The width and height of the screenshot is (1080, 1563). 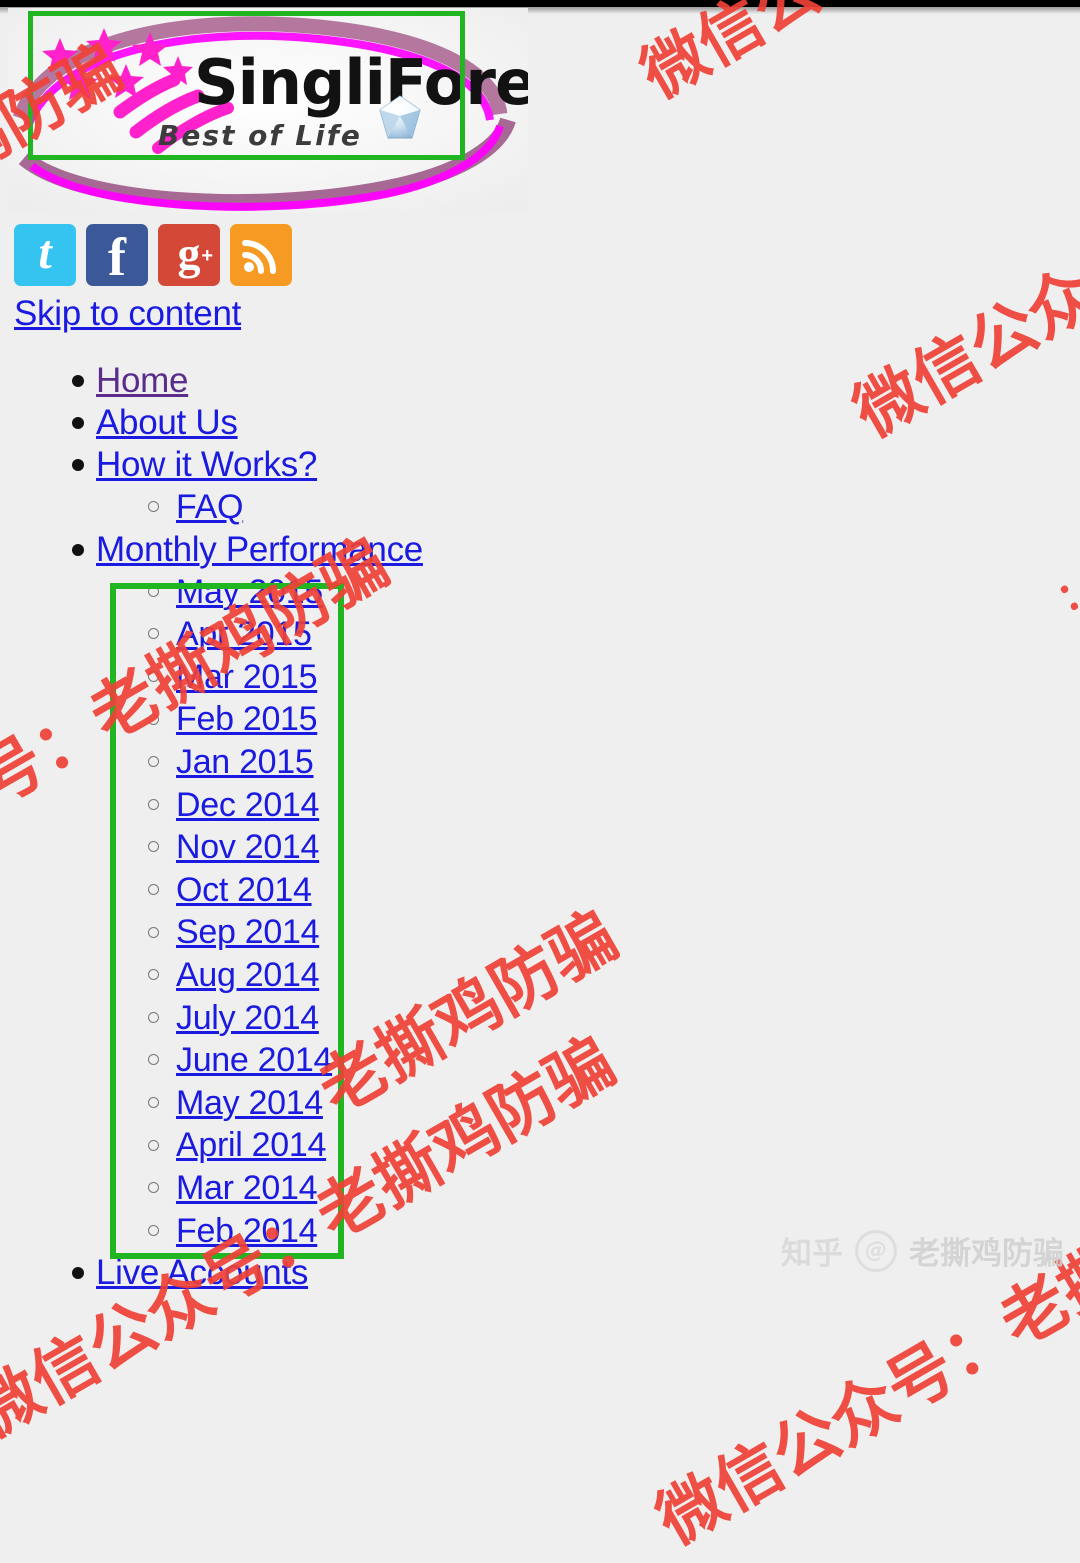 I want to click on gplus-glyph: g, so click(x=189, y=253).